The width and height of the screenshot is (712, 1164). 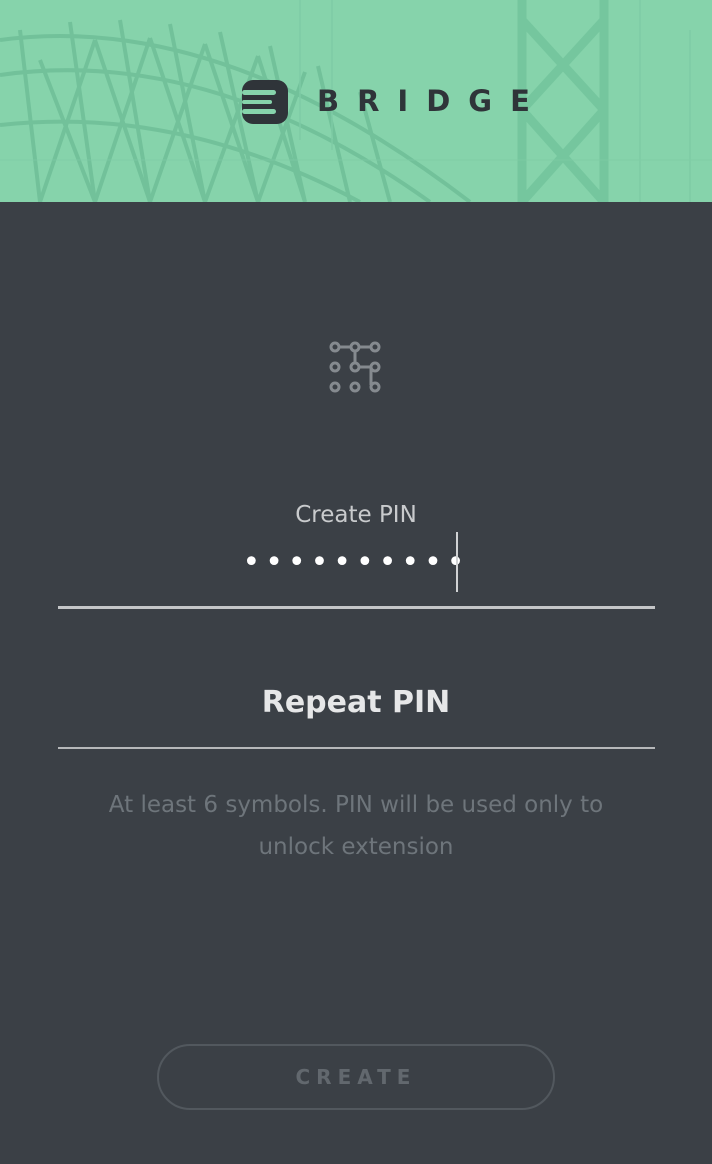 What do you see at coordinates (355, 367) in the screenshot?
I see `pattern-lock-icon` at bounding box center [355, 367].